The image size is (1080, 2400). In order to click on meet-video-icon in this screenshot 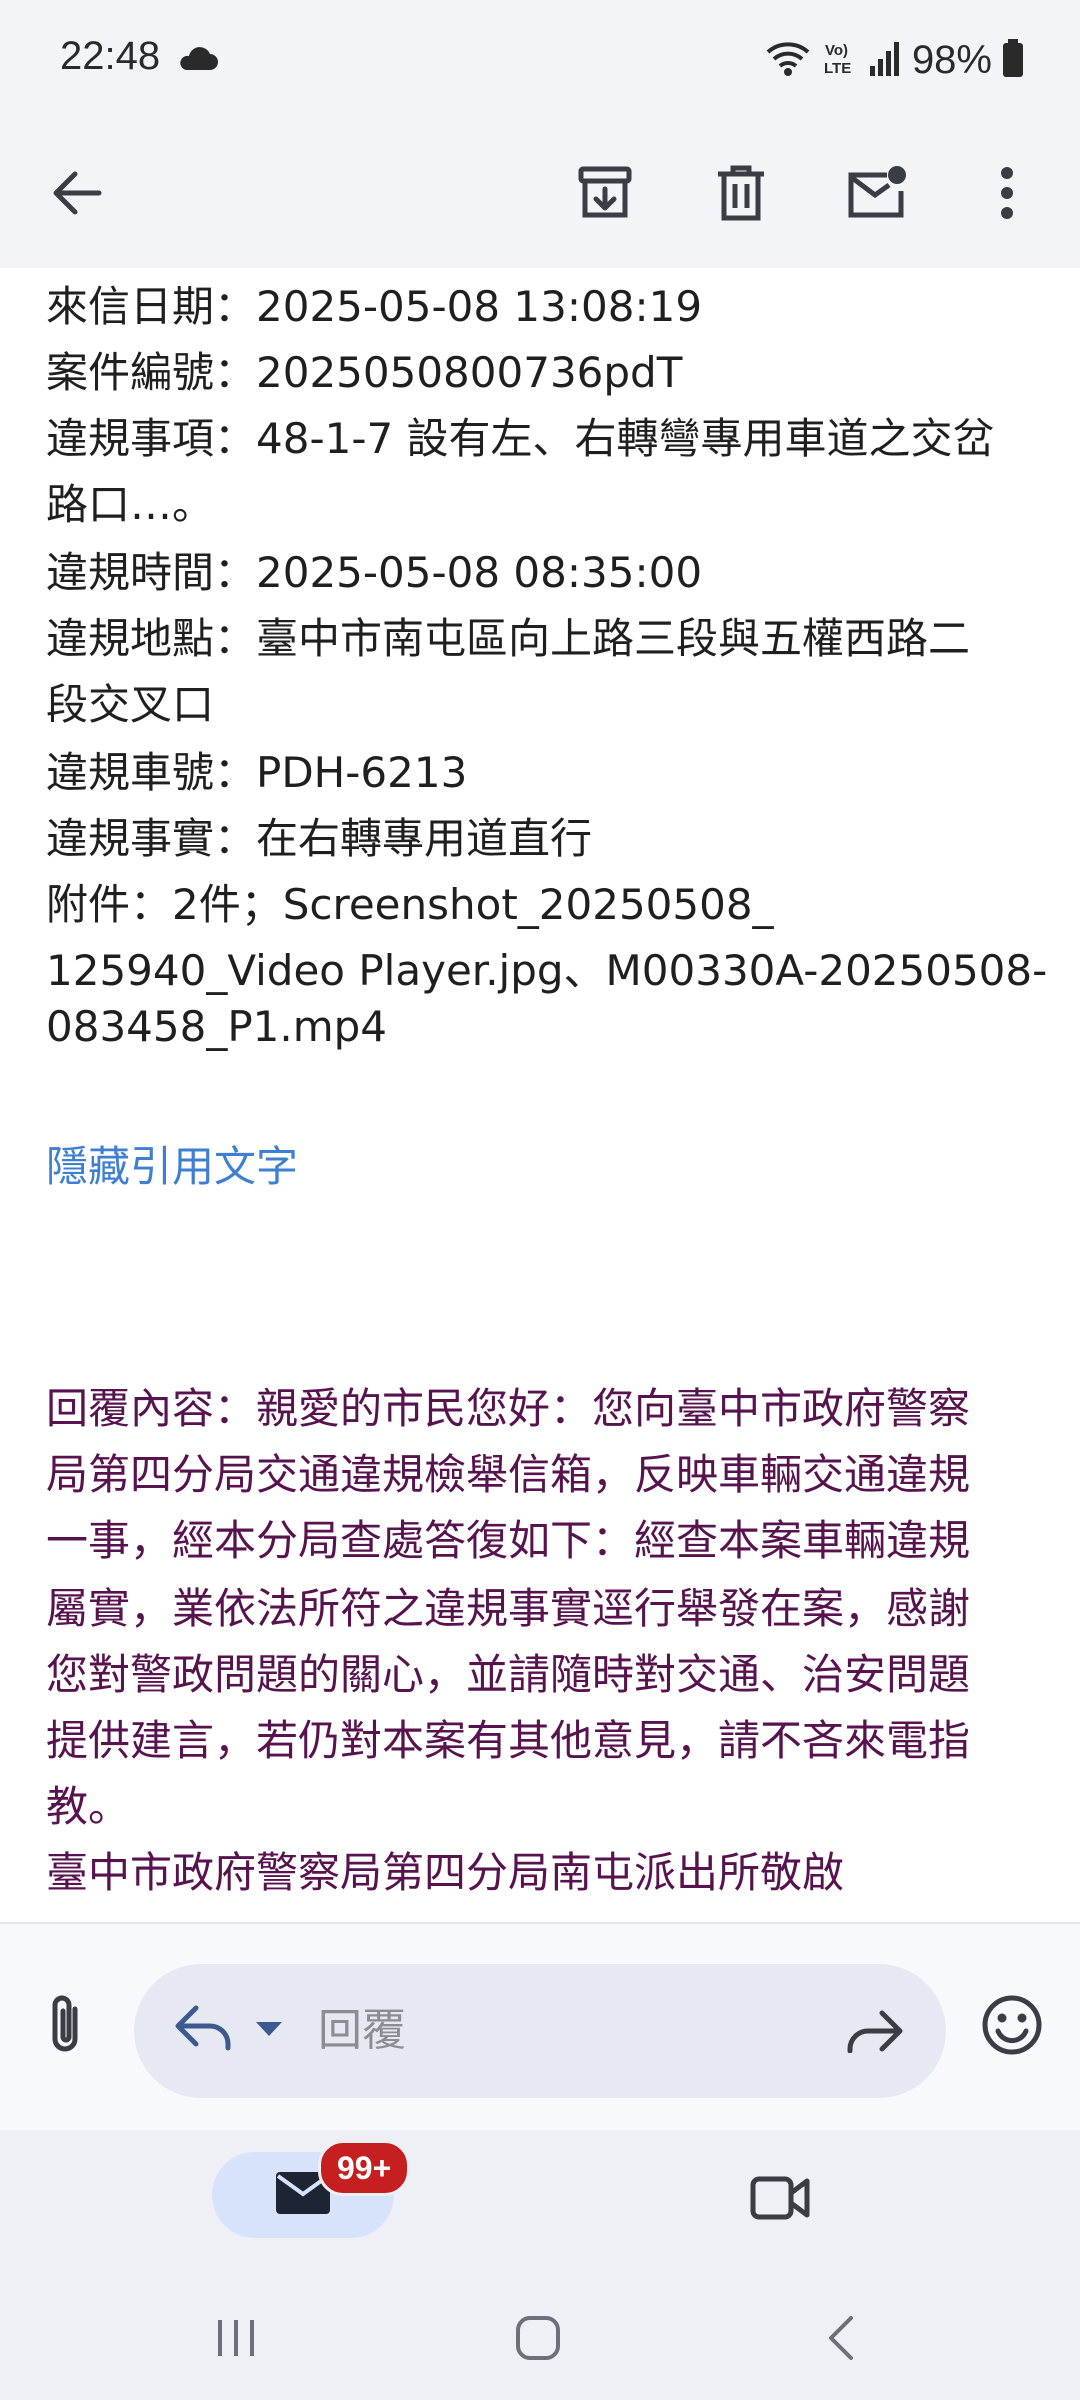, I will do `click(780, 2200)`.